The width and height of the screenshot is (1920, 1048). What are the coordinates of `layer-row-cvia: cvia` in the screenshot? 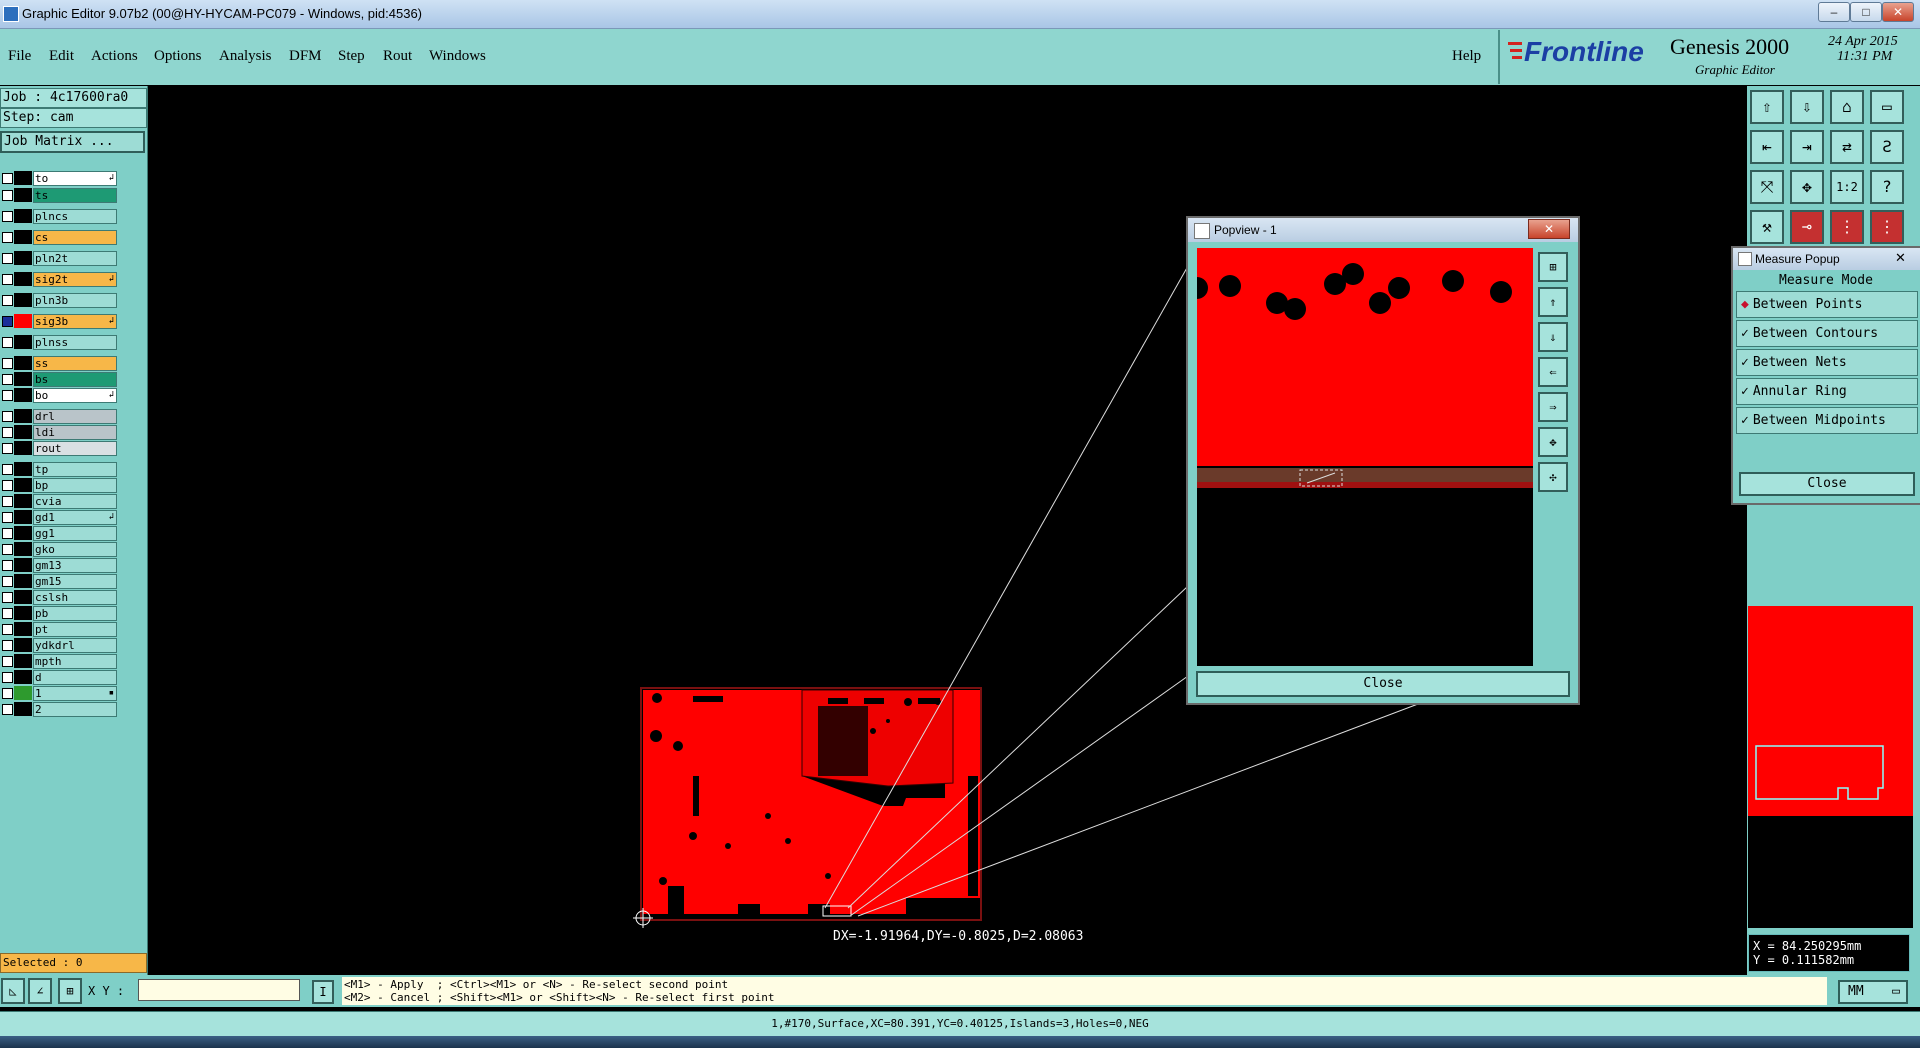 It's located at (58, 501).